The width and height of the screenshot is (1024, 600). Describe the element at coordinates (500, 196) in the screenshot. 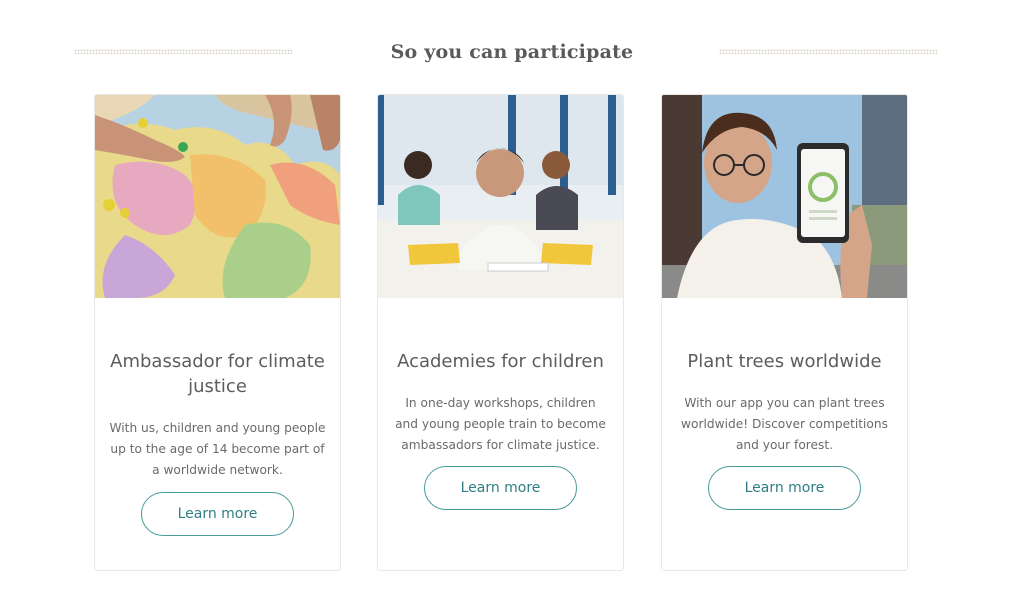

I see `card-image-classroom` at that location.